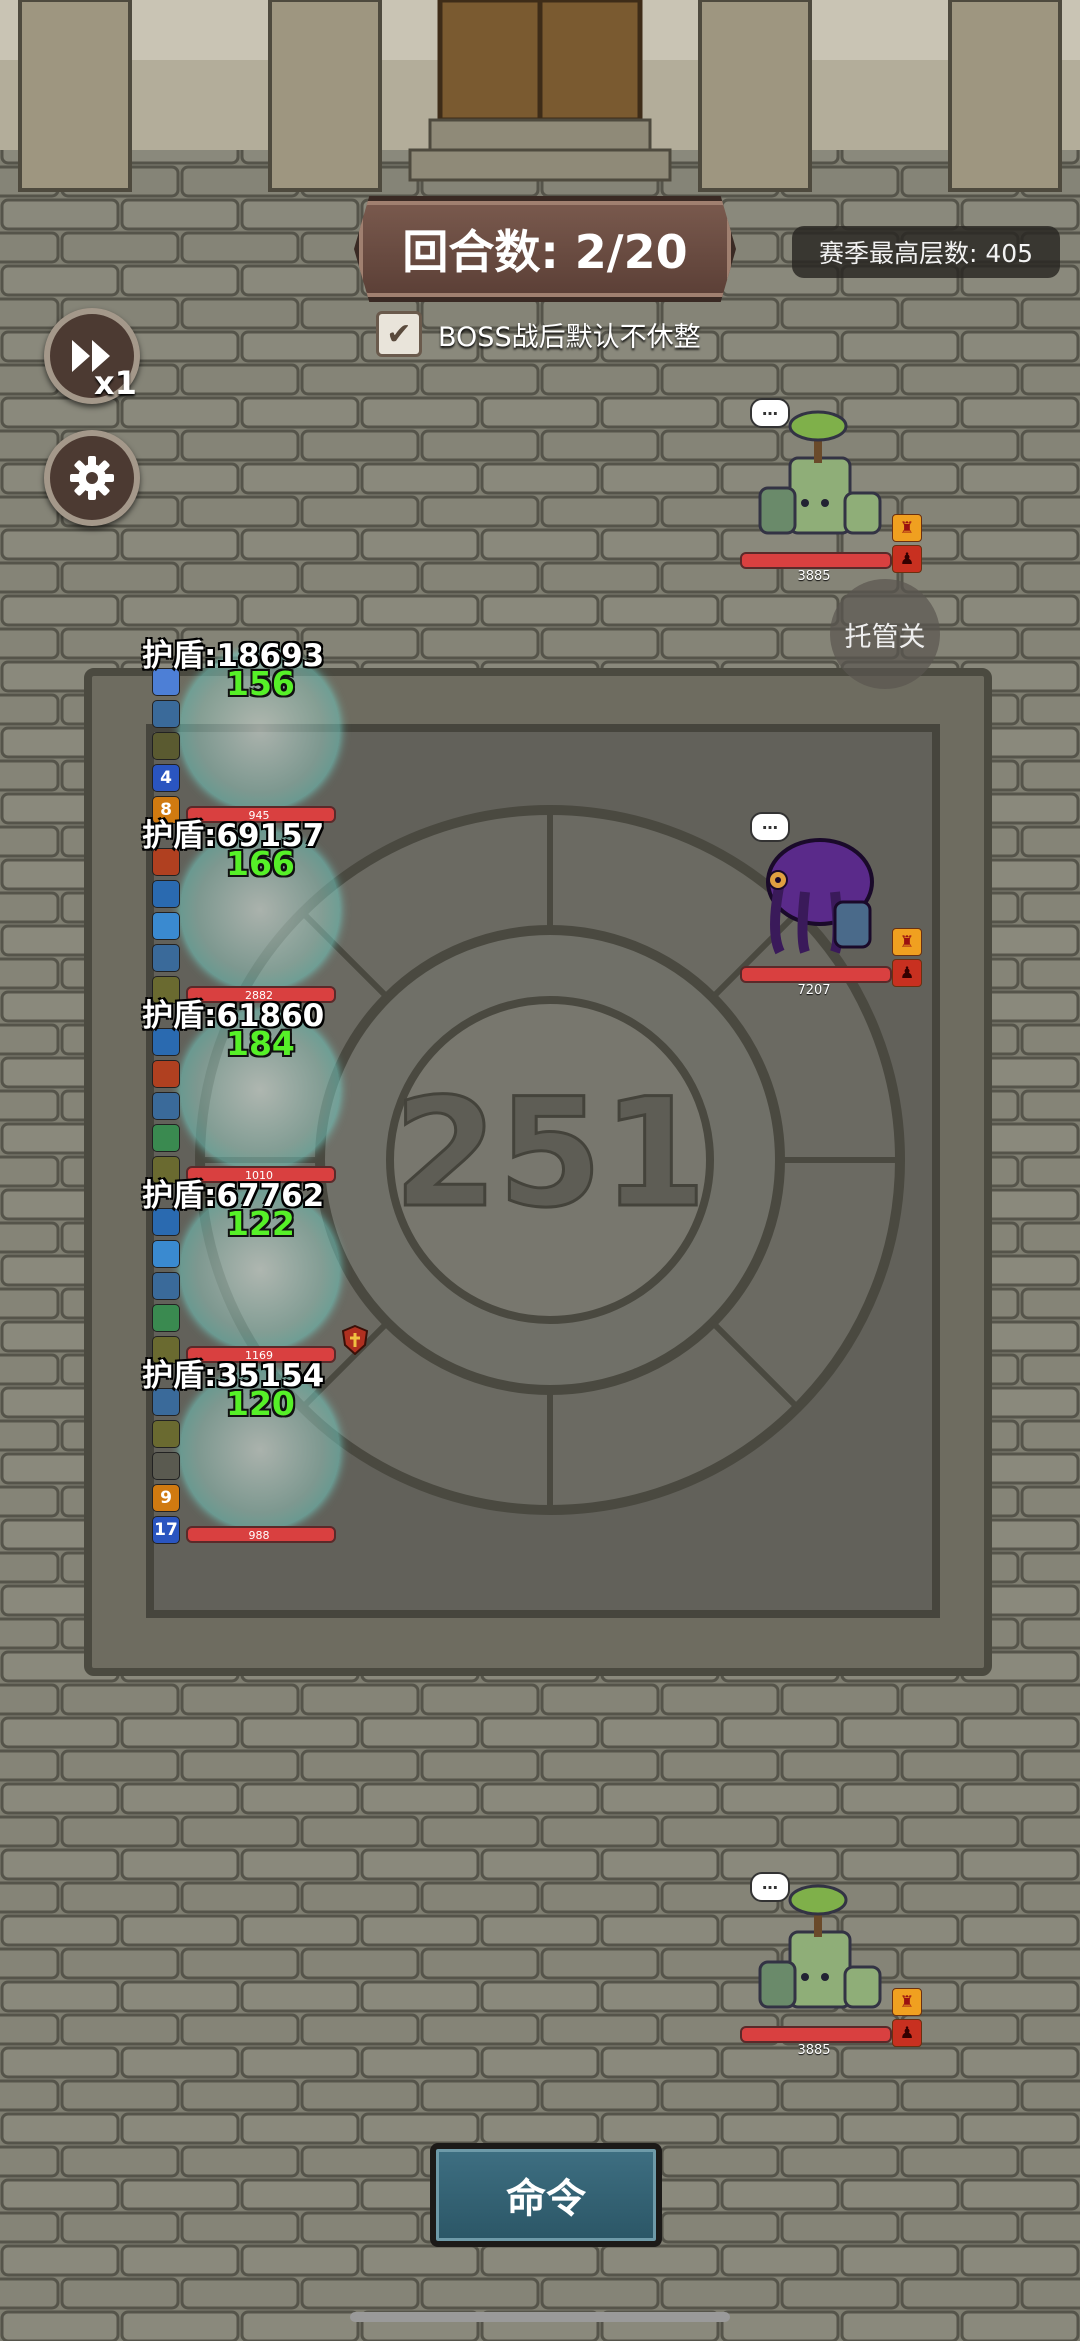 The width and height of the screenshot is (1080, 2341). I want to click on auto-battle-label: 托管关, so click(885, 637).